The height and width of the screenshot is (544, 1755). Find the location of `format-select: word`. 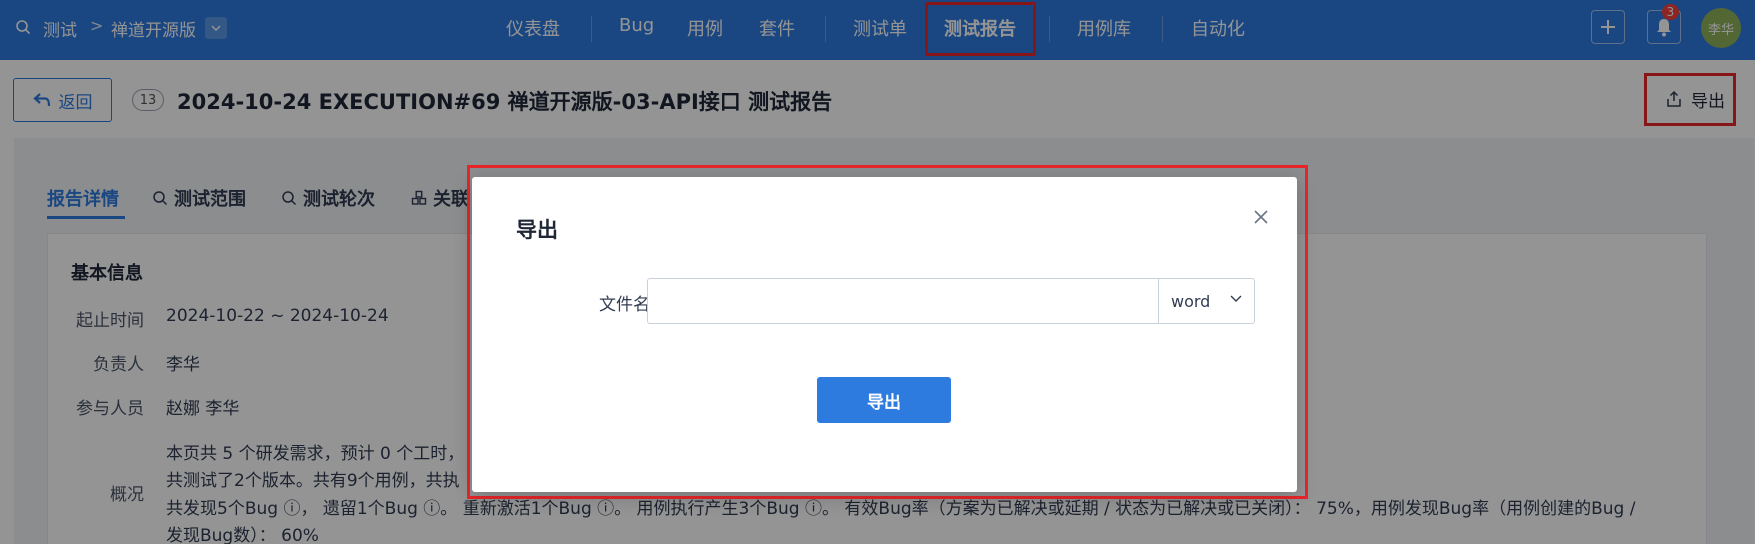

format-select: word is located at coordinates (1206, 301).